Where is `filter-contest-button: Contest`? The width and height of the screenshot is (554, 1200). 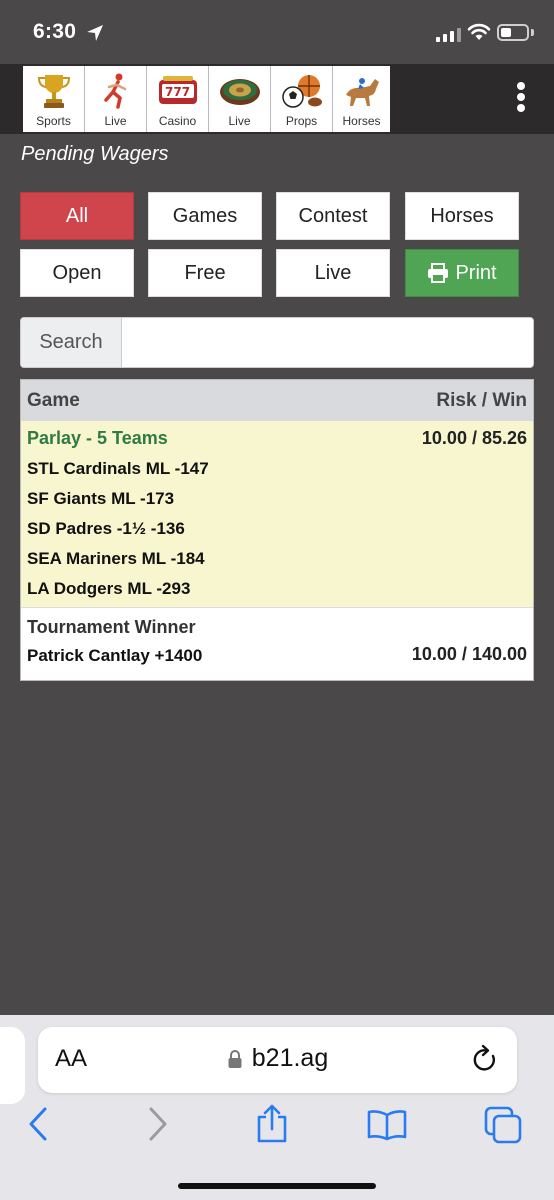 filter-contest-button: Contest is located at coordinates (333, 216).